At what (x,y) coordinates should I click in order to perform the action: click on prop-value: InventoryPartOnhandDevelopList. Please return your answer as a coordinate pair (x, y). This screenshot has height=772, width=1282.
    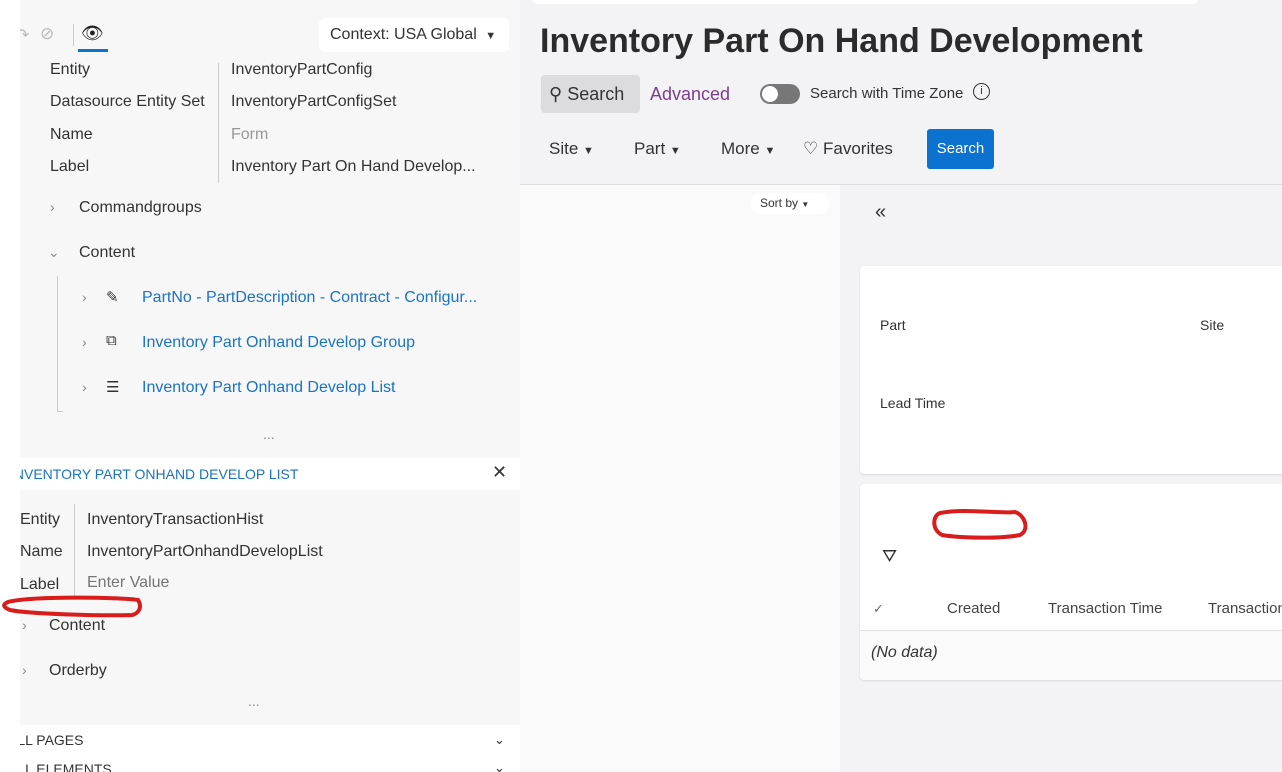
    Looking at the image, I should click on (205, 552).